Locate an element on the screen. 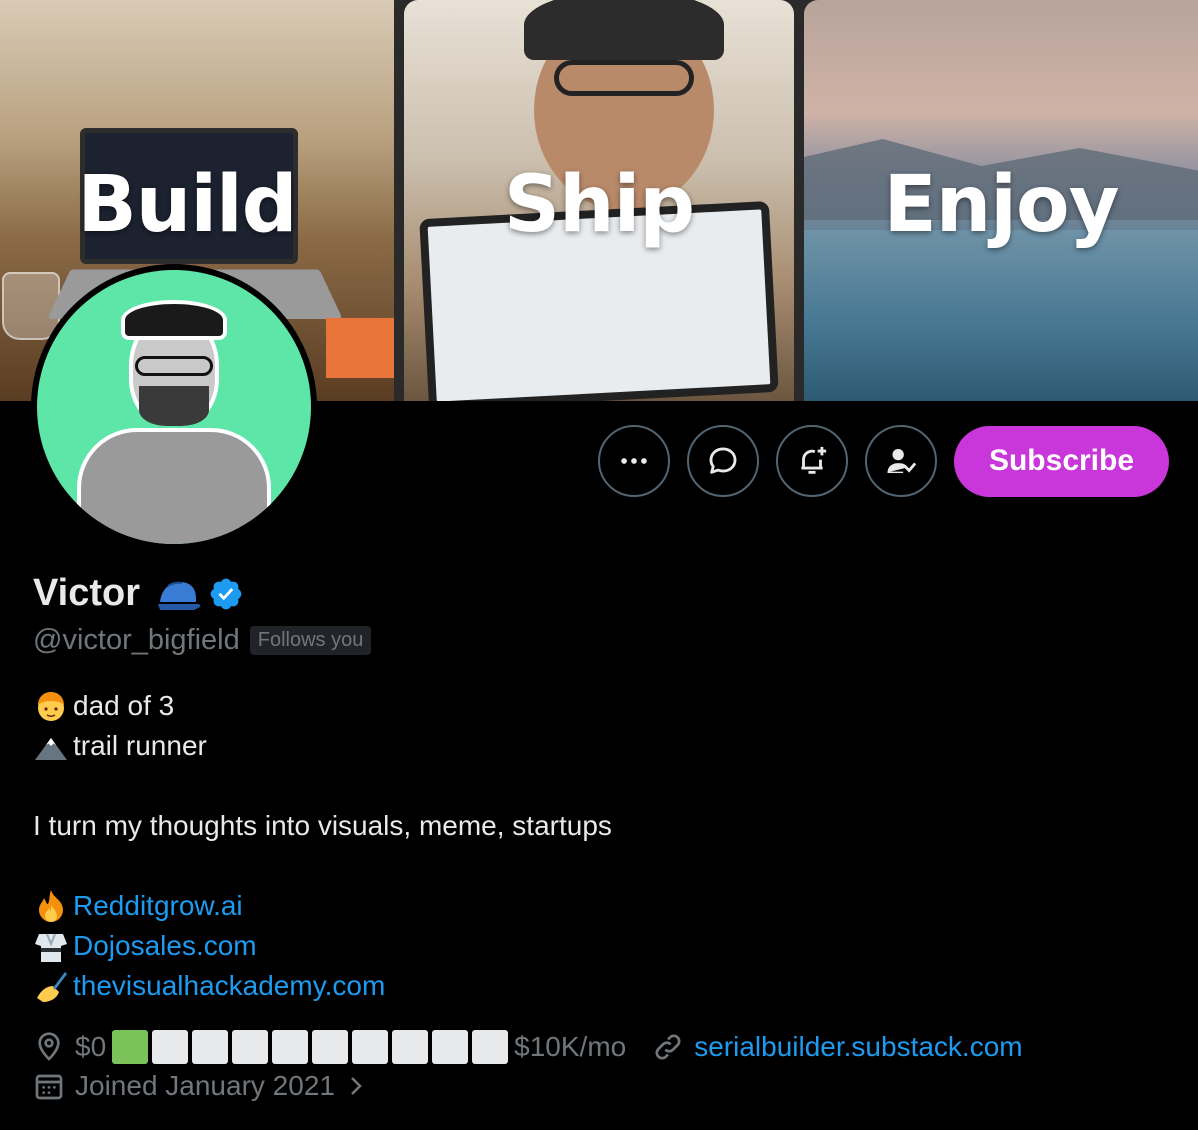  revenue-progress-bar is located at coordinates (310, 1047).